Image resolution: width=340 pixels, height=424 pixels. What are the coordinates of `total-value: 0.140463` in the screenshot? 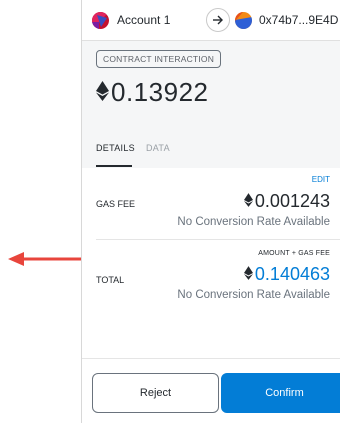 It's located at (286, 274).